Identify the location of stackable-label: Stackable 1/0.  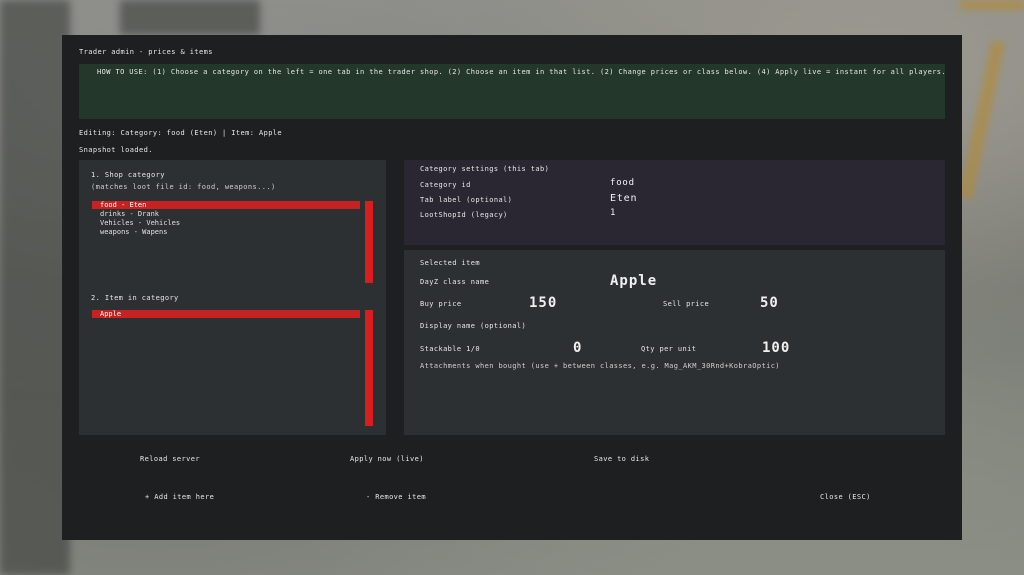
(450, 349).